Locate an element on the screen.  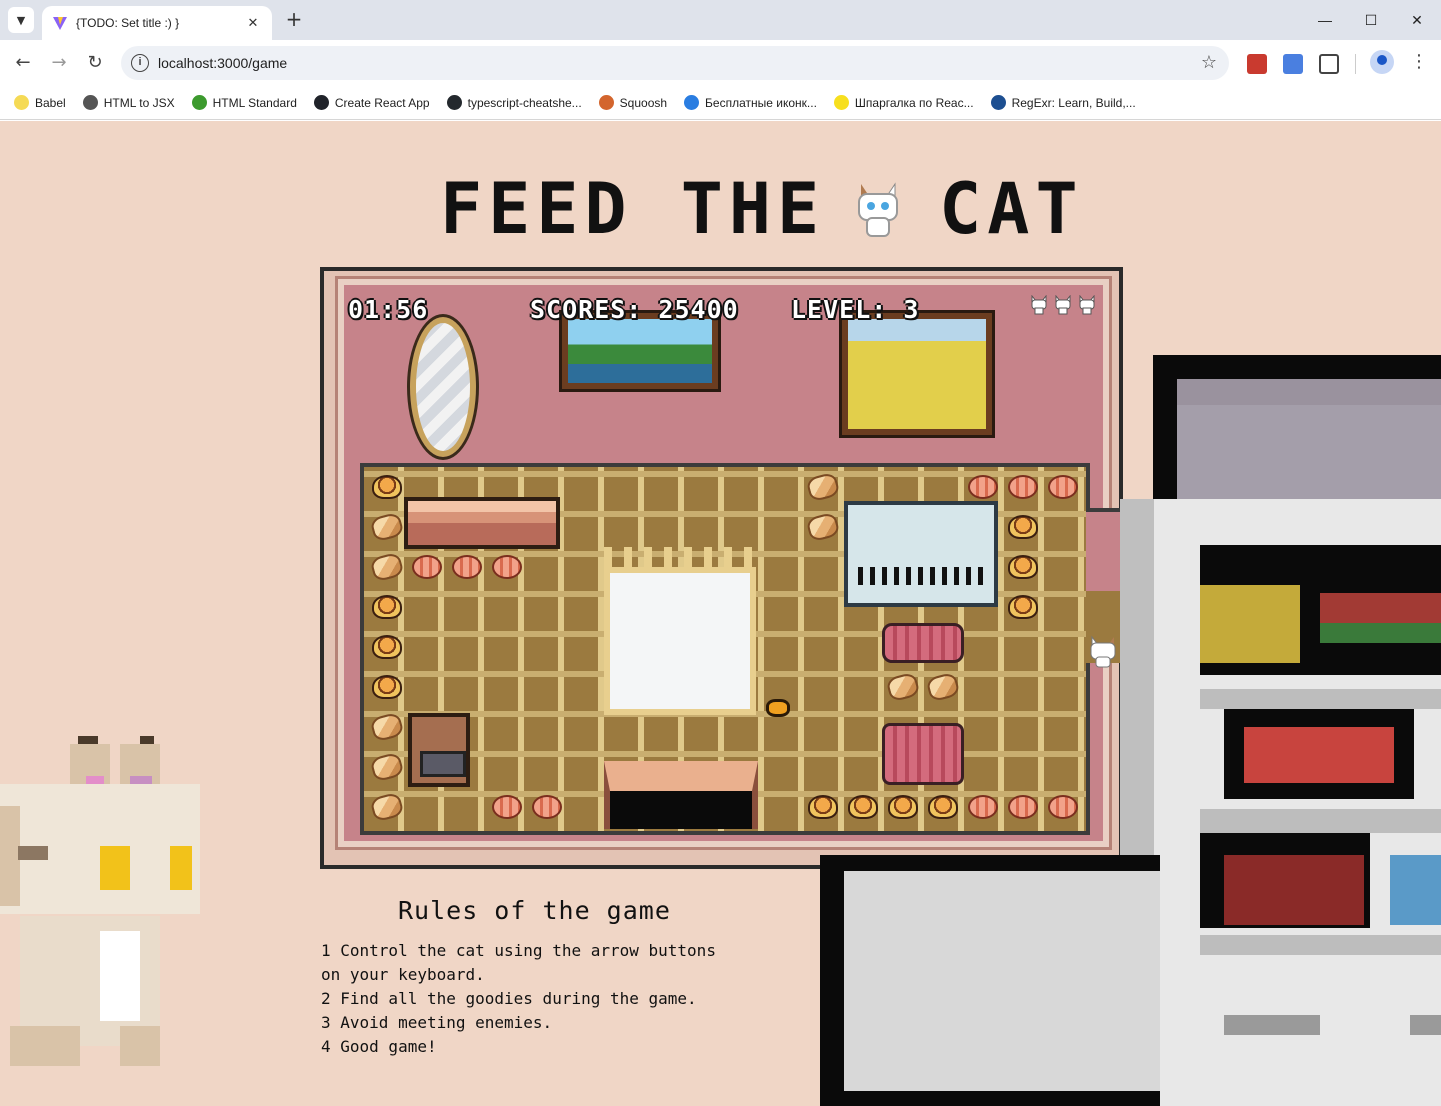
bookmark-star-icon: ☆ is located at coordinates (1209, 62).